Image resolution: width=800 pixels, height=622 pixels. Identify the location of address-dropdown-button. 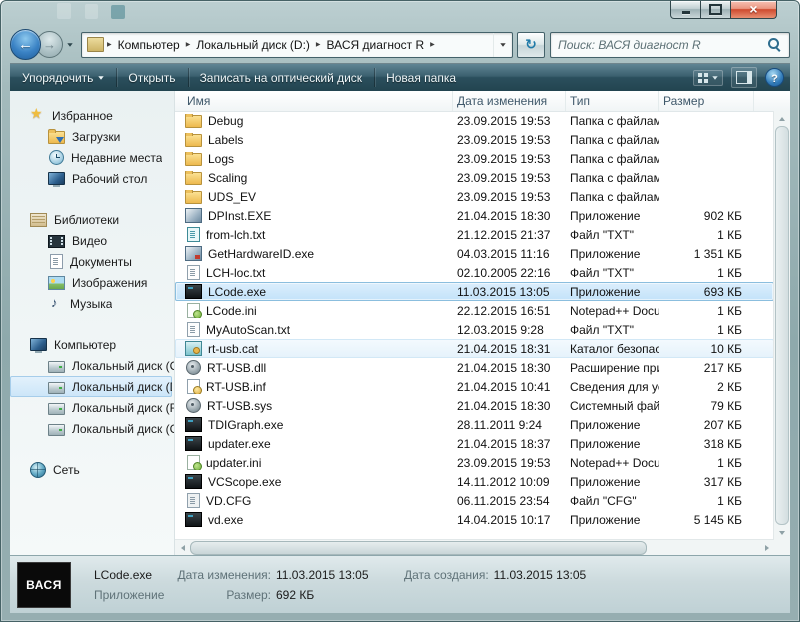
(502, 44).